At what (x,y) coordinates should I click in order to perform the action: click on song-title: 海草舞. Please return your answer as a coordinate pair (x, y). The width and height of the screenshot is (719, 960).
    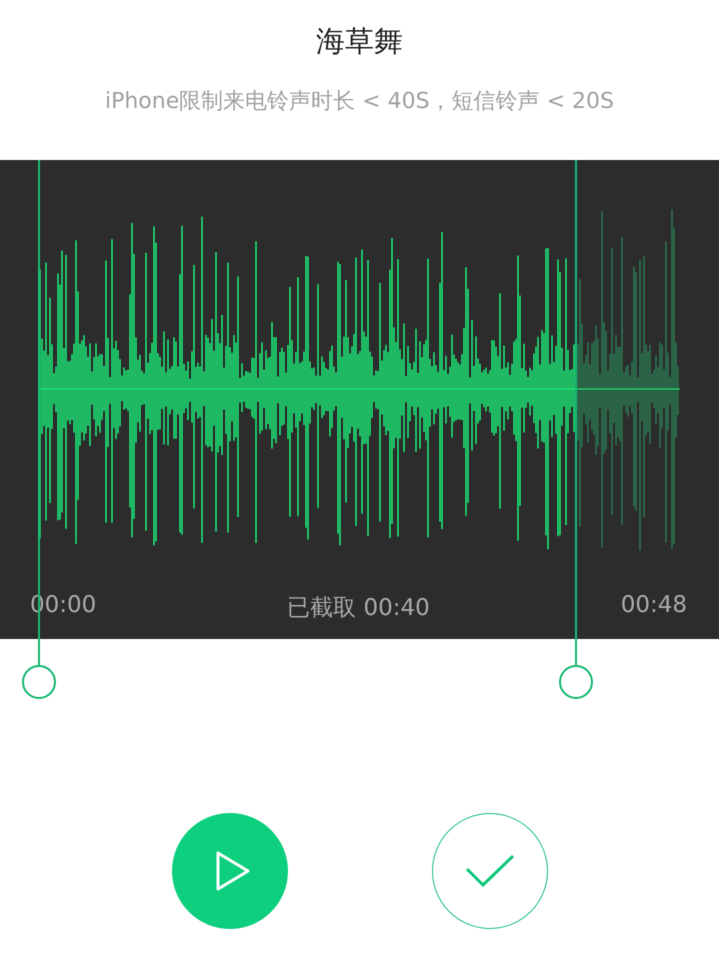
    Looking at the image, I should click on (359, 41).